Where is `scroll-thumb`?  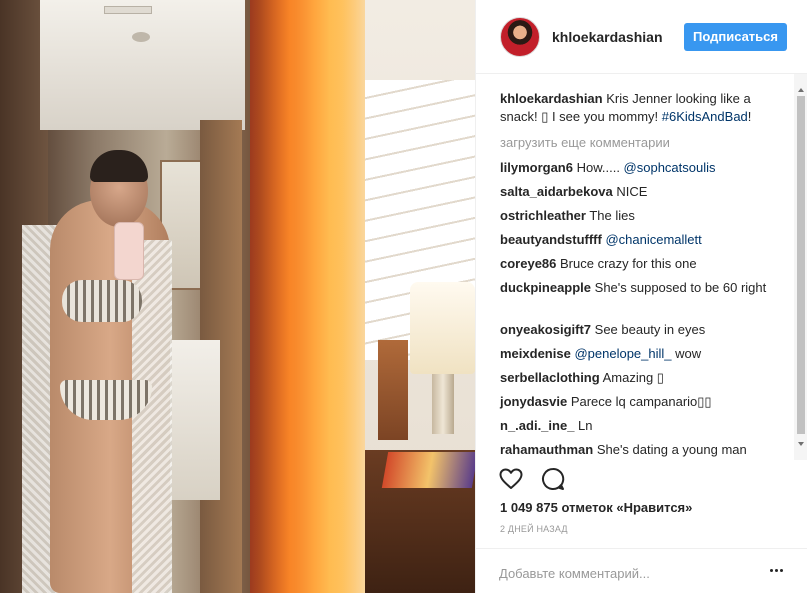 scroll-thumb is located at coordinates (801, 265).